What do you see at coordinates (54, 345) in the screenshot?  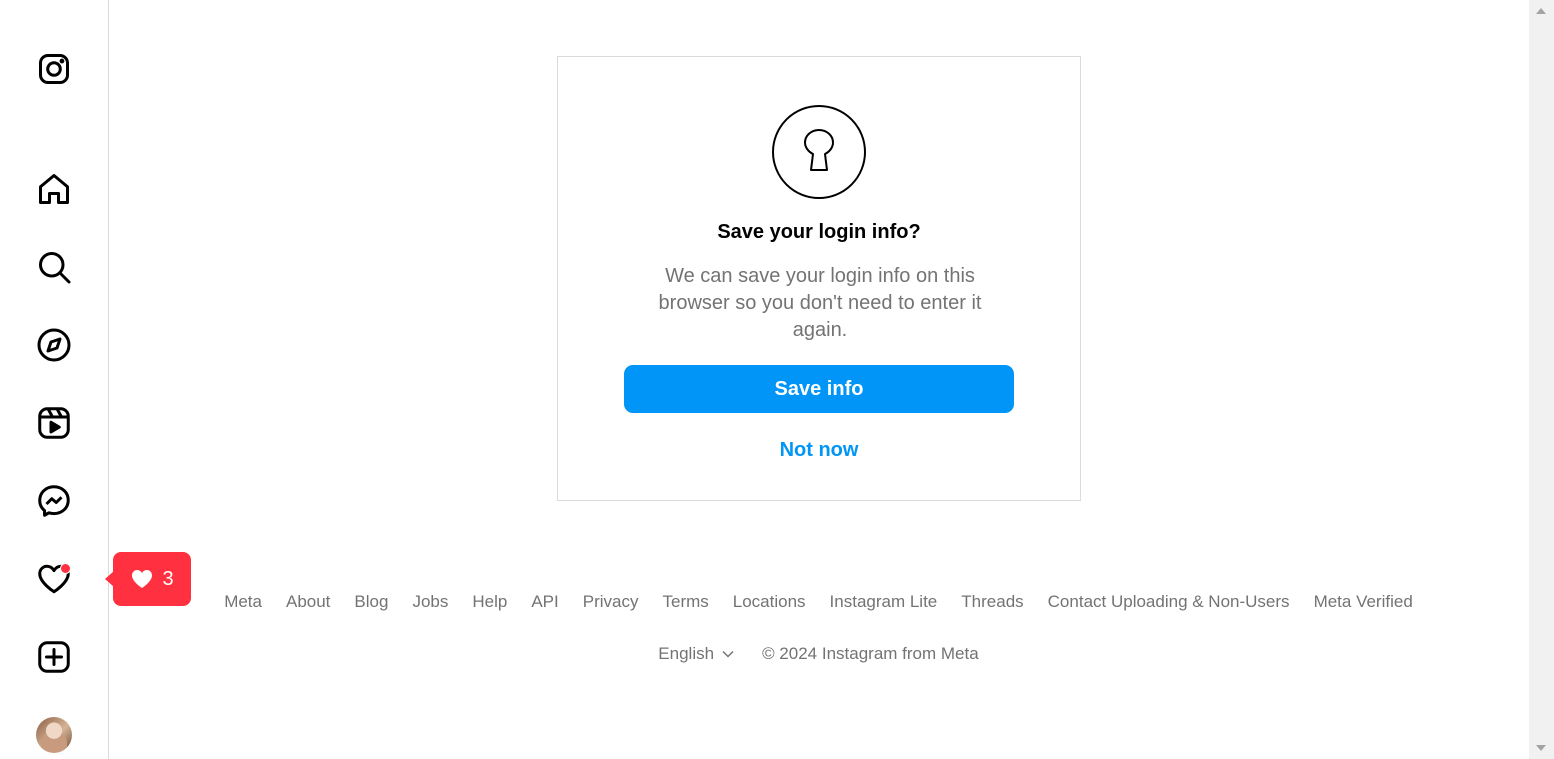 I see `explore-compass-icon` at bounding box center [54, 345].